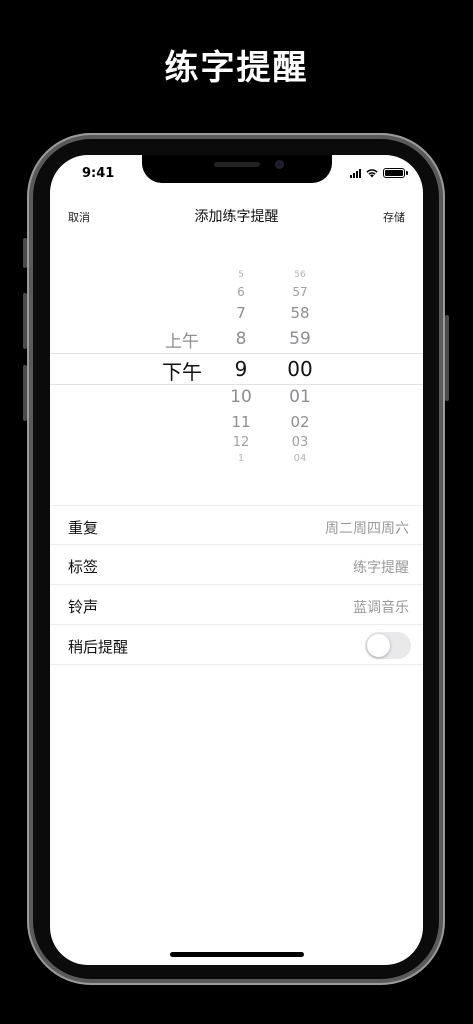 The image size is (473, 1024). What do you see at coordinates (182, 339) in the screenshot?
I see `ampm-option-am: 上午` at bounding box center [182, 339].